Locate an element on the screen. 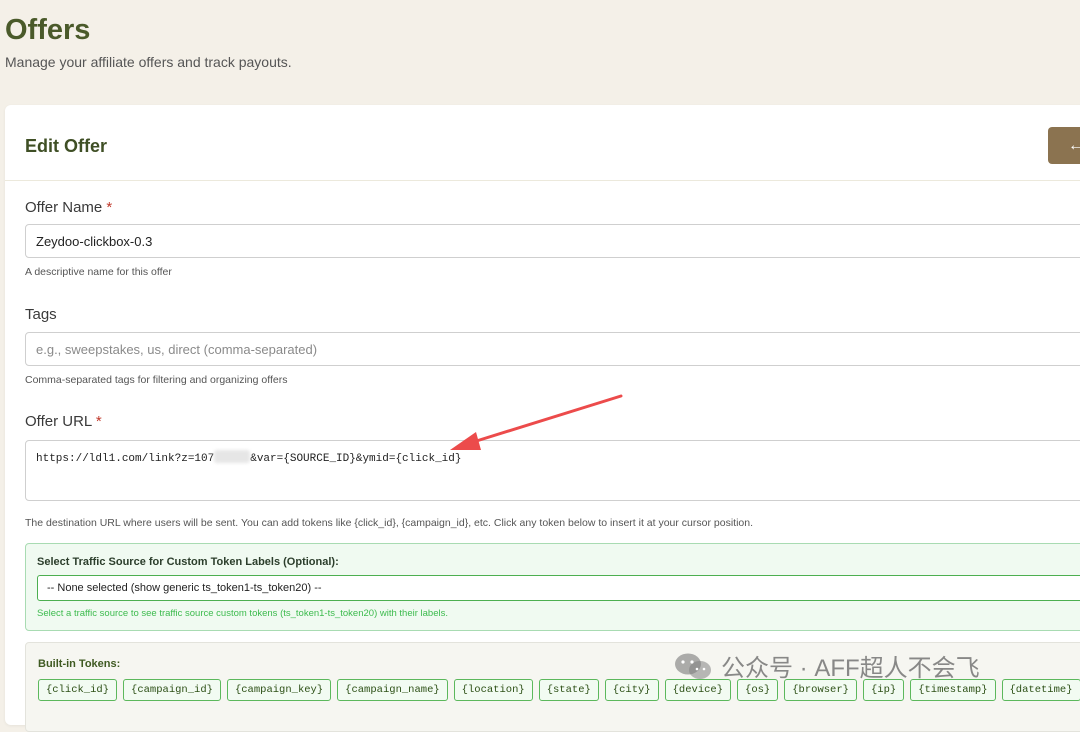 This screenshot has width=1080, height=732. tags-input is located at coordinates (552, 349).